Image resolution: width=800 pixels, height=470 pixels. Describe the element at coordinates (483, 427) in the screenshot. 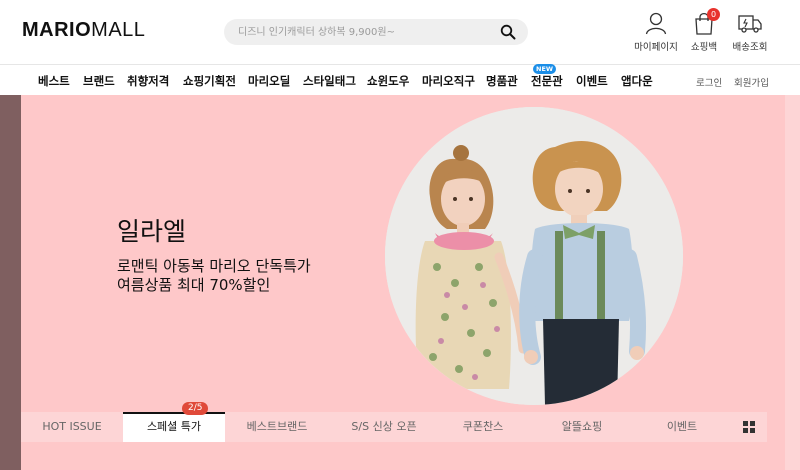

I see `tab-coupon-chance: 쿠폰찬스` at that location.